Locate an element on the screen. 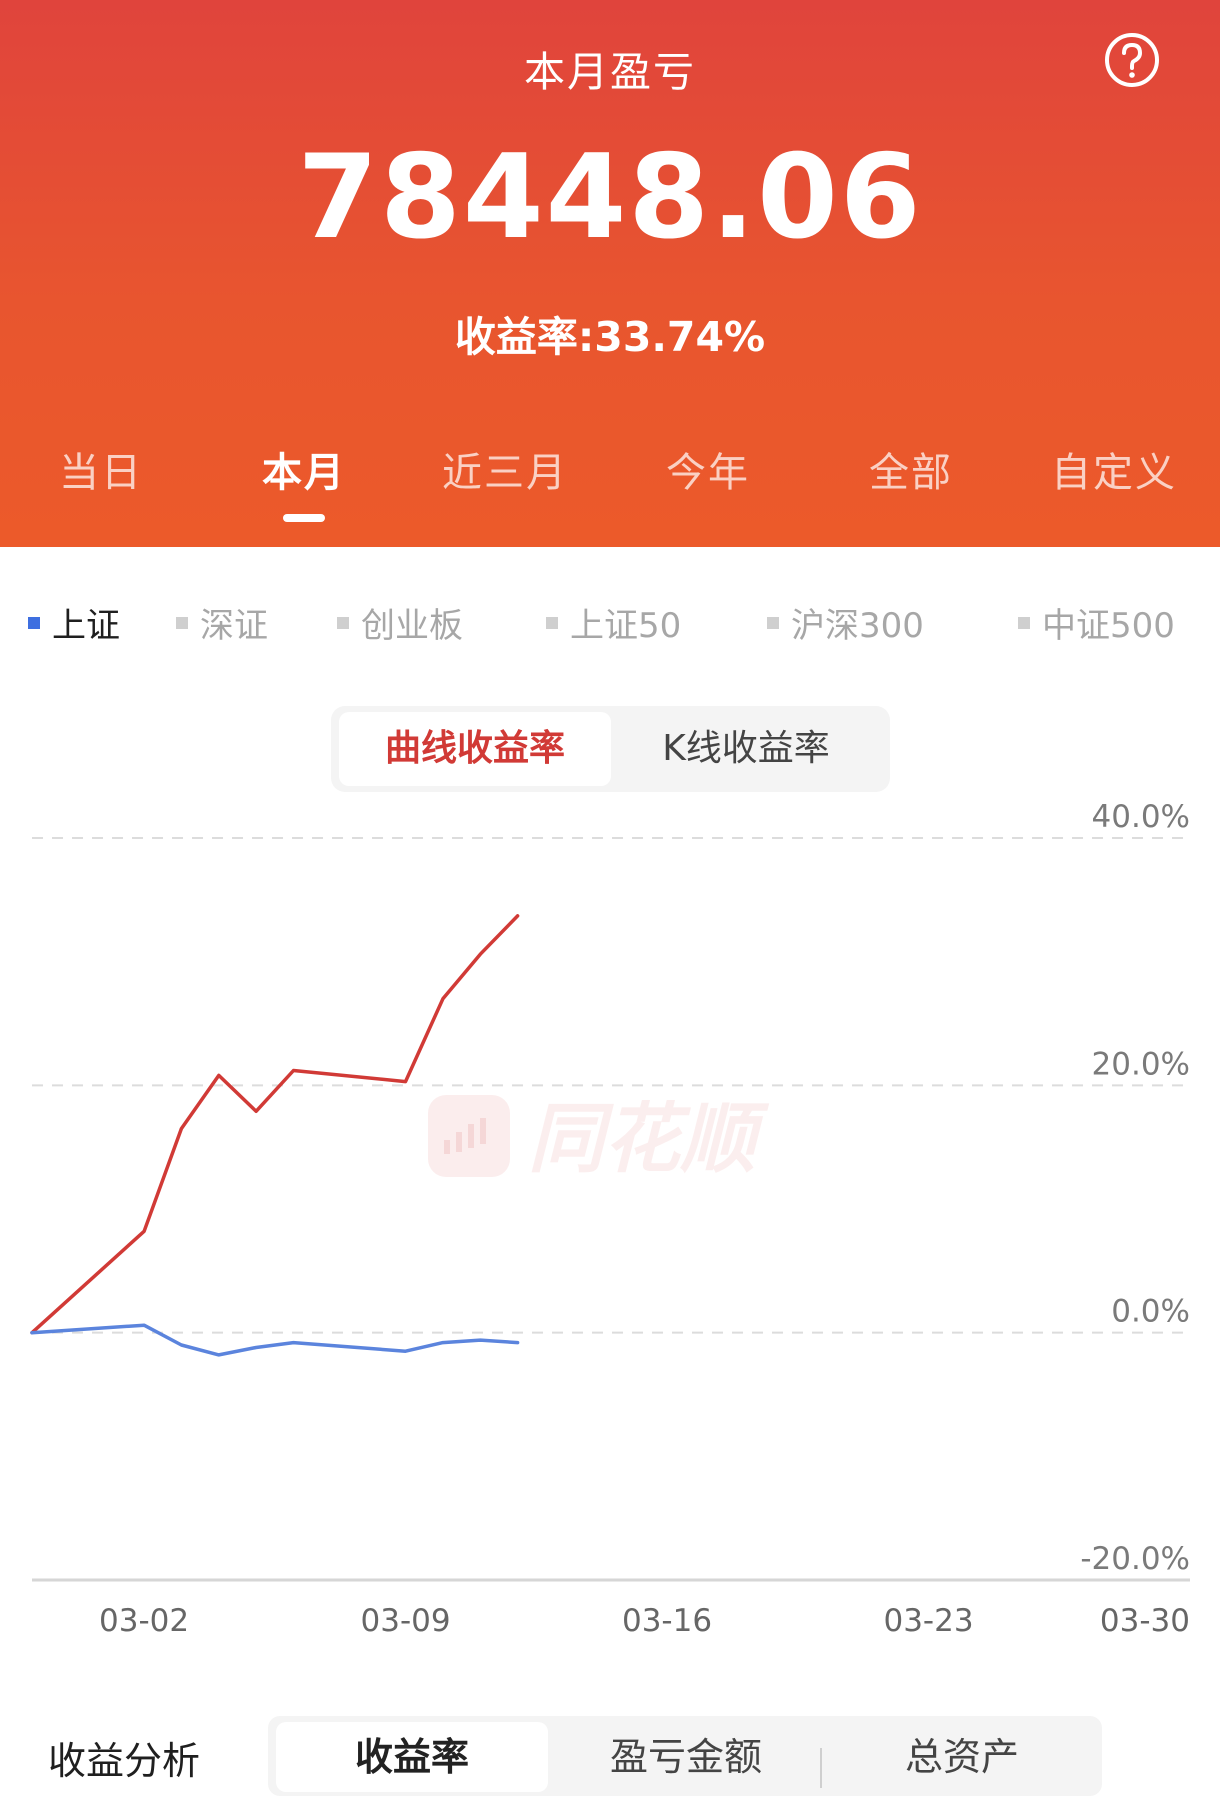 This screenshot has width=1220, height=1796. index-tab-label: 沪深300 is located at coordinates (857, 626).